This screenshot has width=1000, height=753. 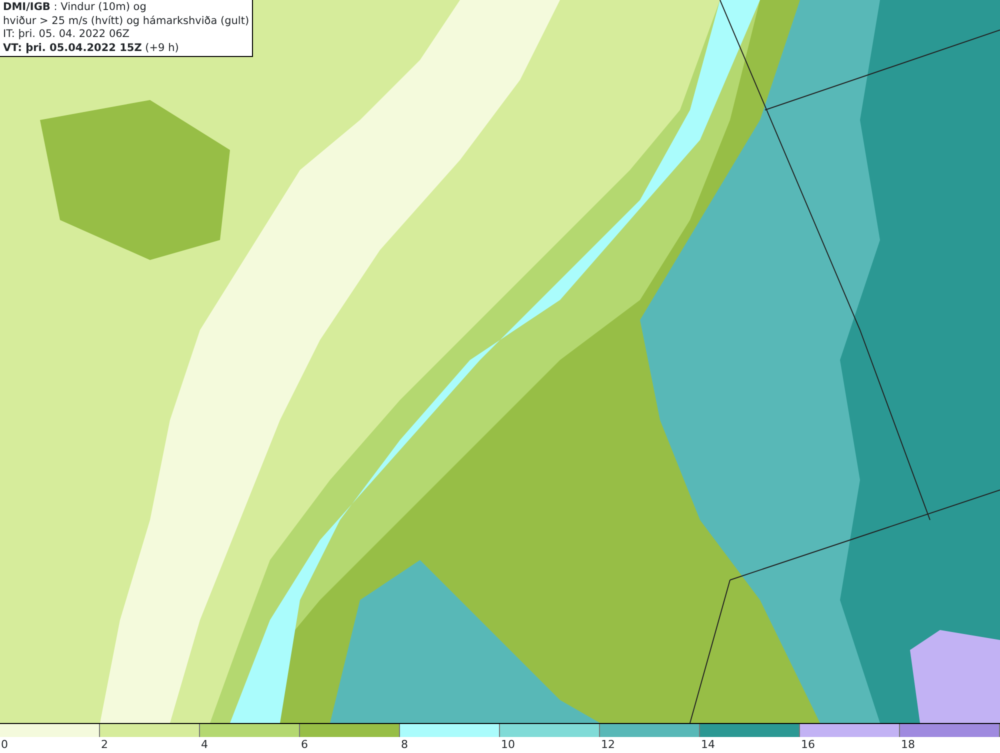 I want to click on legend-label: 14, so click(x=707, y=744).